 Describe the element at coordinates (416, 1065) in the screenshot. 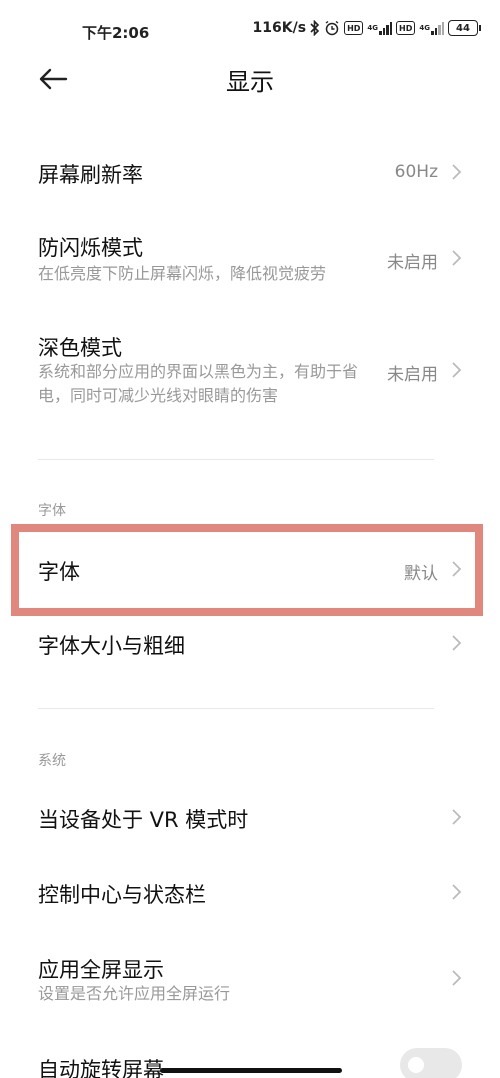

I see `toggle-knob` at that location.